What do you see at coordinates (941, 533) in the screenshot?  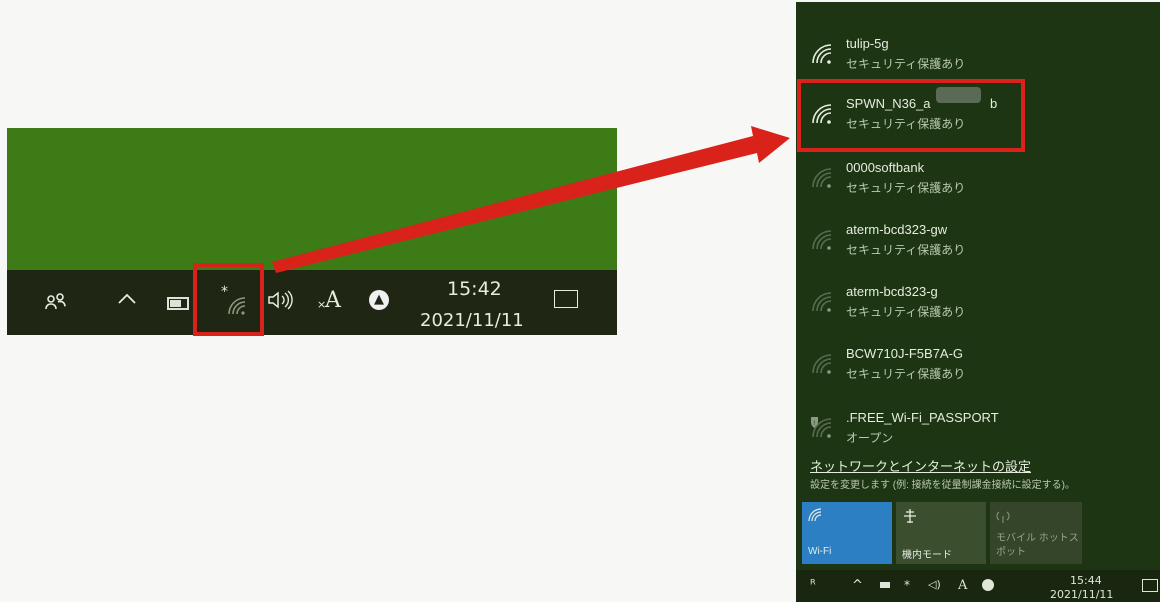 I see `airplane-mode-toggle: 機内モード` at bounding box center [941, 533].